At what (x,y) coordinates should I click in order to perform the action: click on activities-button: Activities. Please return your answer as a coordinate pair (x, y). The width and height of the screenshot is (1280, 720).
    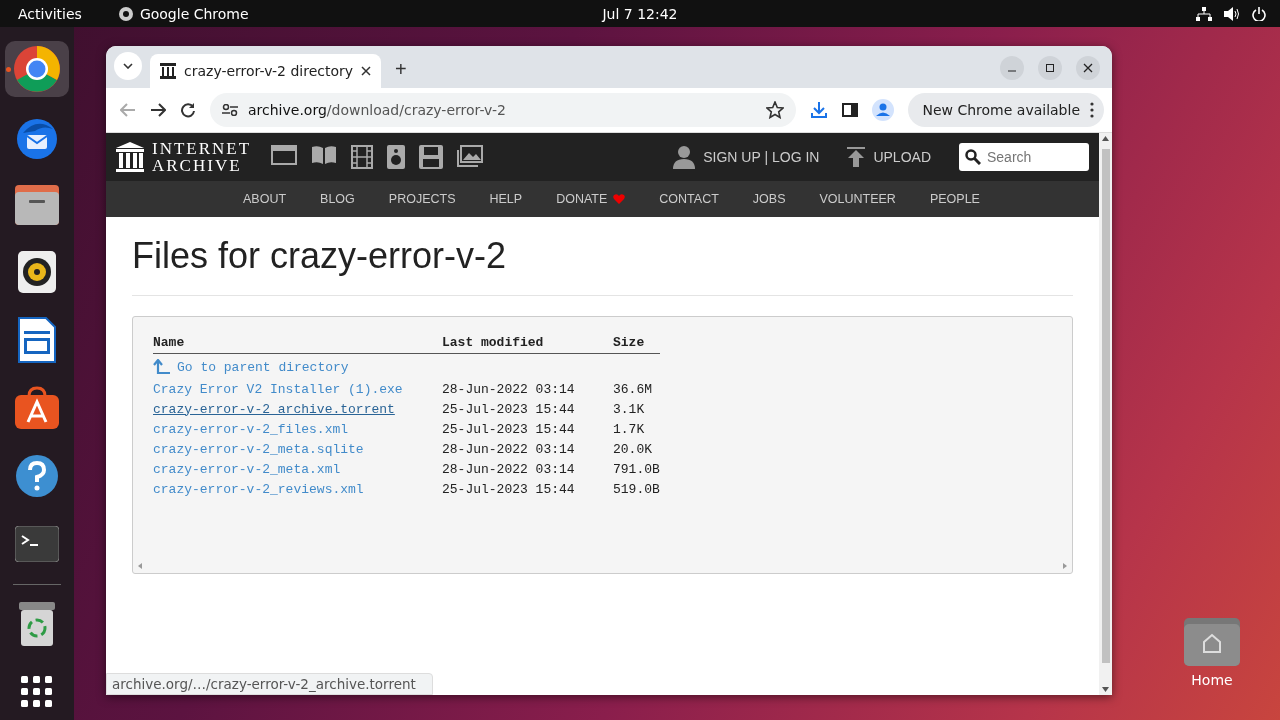
    Looking at the image, I should click on (50, 13).